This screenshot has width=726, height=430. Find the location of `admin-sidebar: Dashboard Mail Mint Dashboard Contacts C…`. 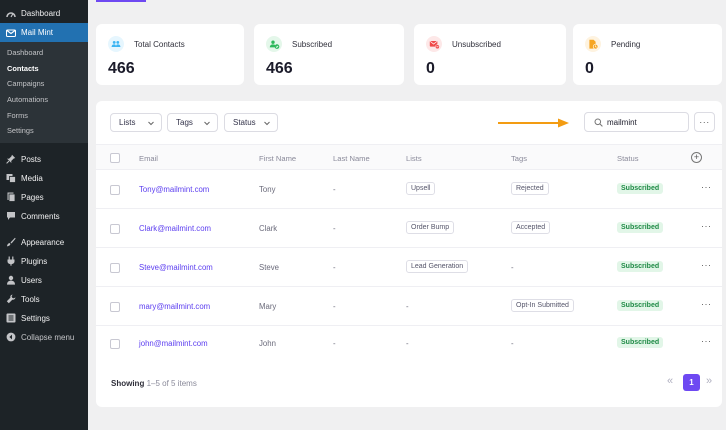

admin-sidebar: Dashboard Mail Mint Dashboard Contacts C… is located at coordinates (44, 215).